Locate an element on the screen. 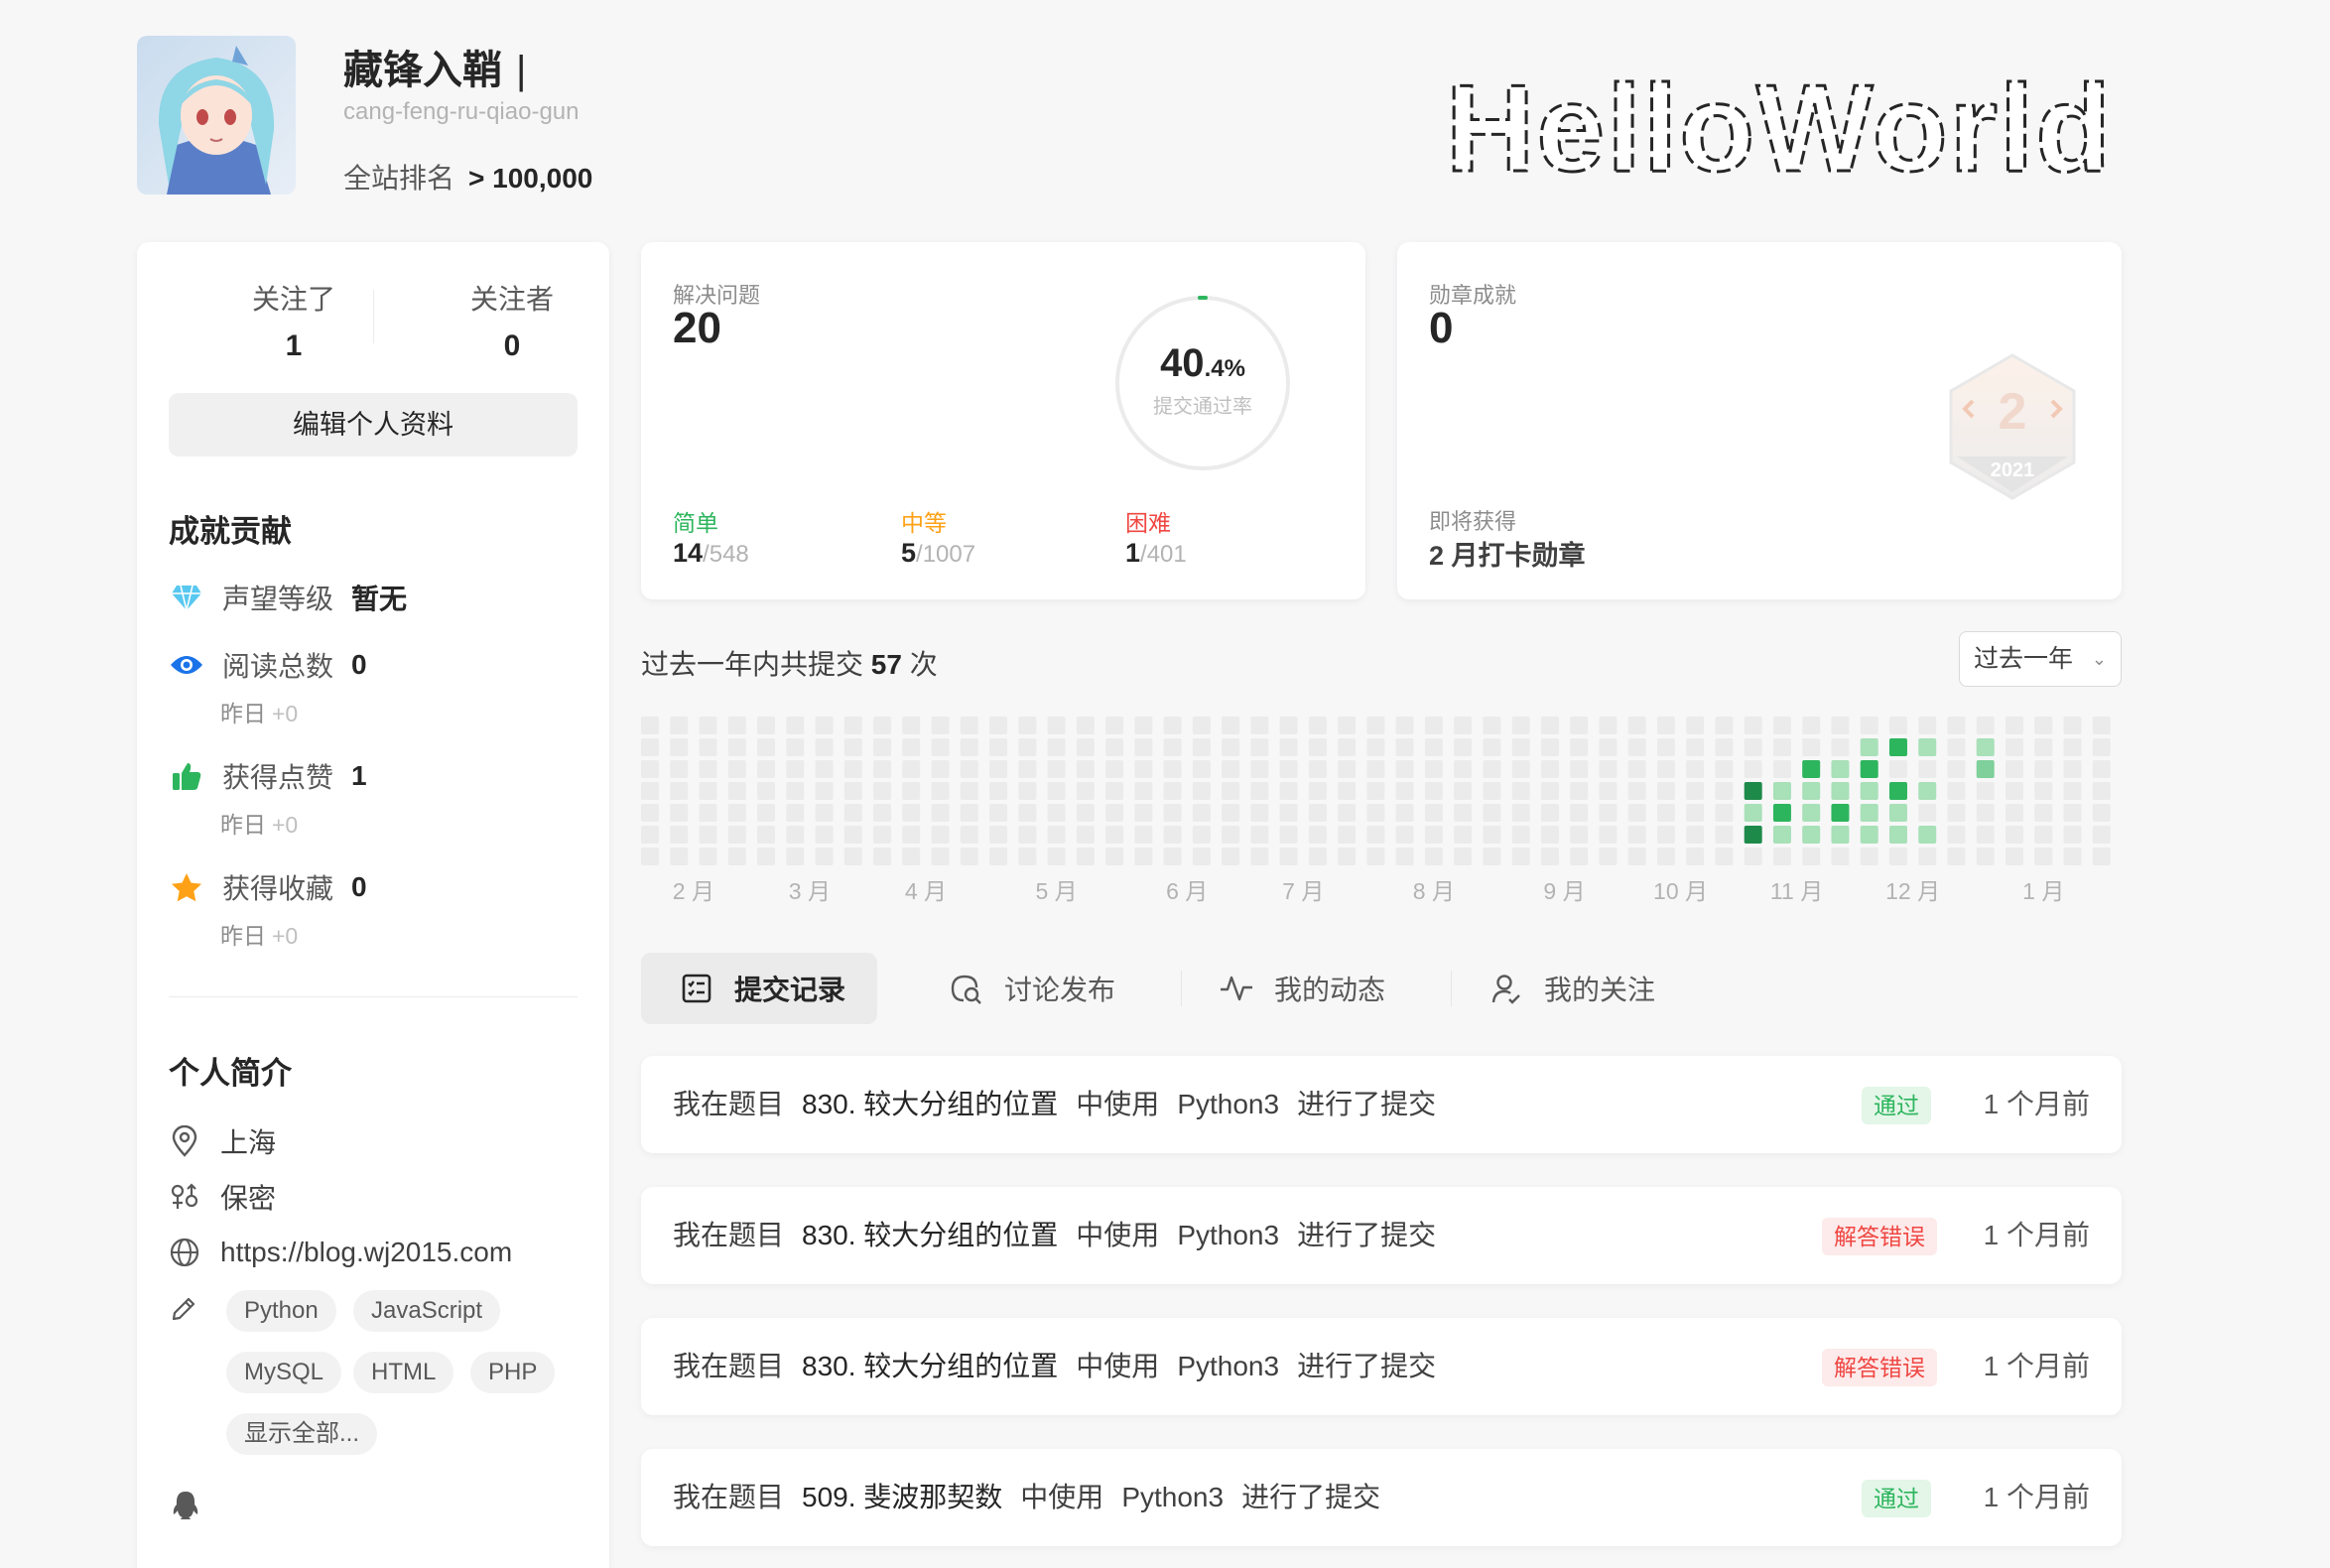 Image resolution: width=2330 pixels, height=1568 pixels. tab-activity: 我的动态 is located at coordinates (1302, 988).